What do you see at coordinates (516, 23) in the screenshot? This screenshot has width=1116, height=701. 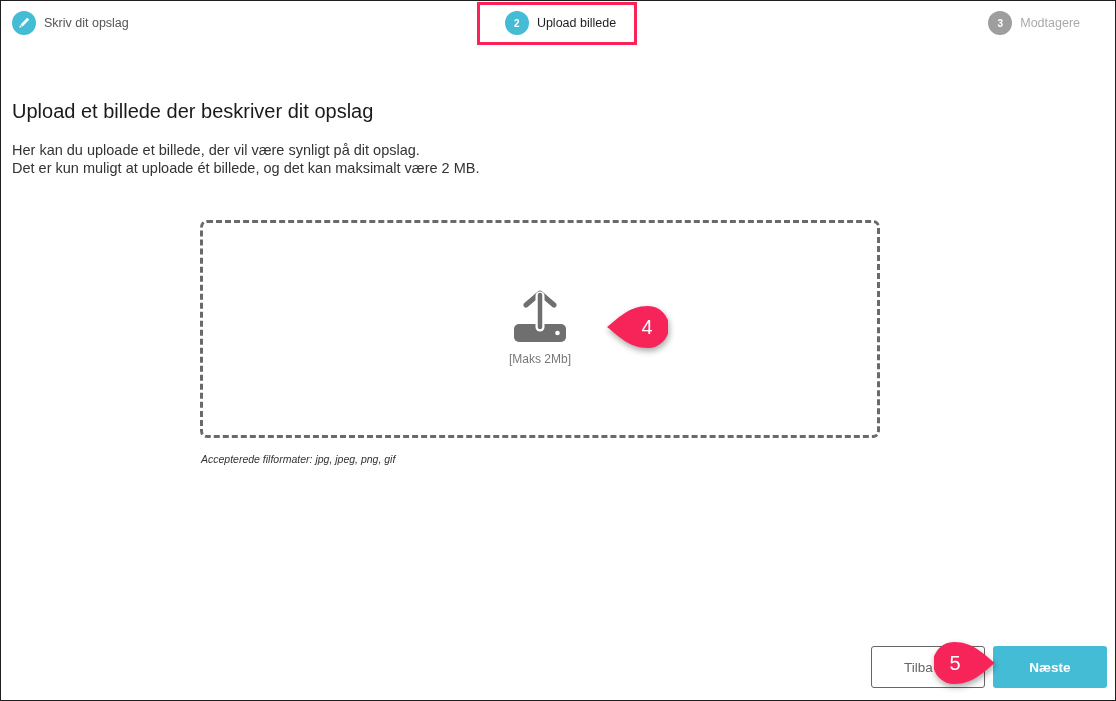 I see `step-number: 2` at bounding box center [516, 23].